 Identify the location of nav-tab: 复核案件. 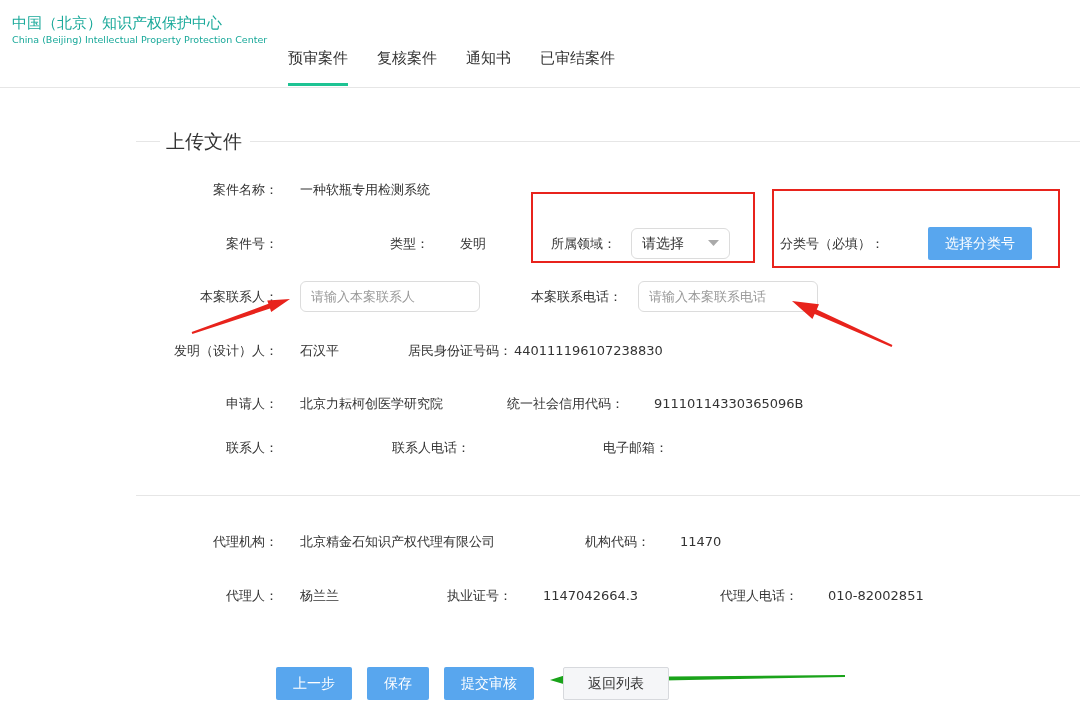
(407, 66).